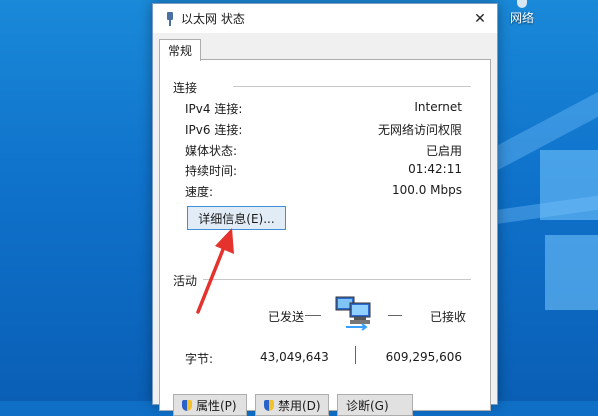 The image size is (598, 416). I want to click on annotation-arrow, so click(215, 271).